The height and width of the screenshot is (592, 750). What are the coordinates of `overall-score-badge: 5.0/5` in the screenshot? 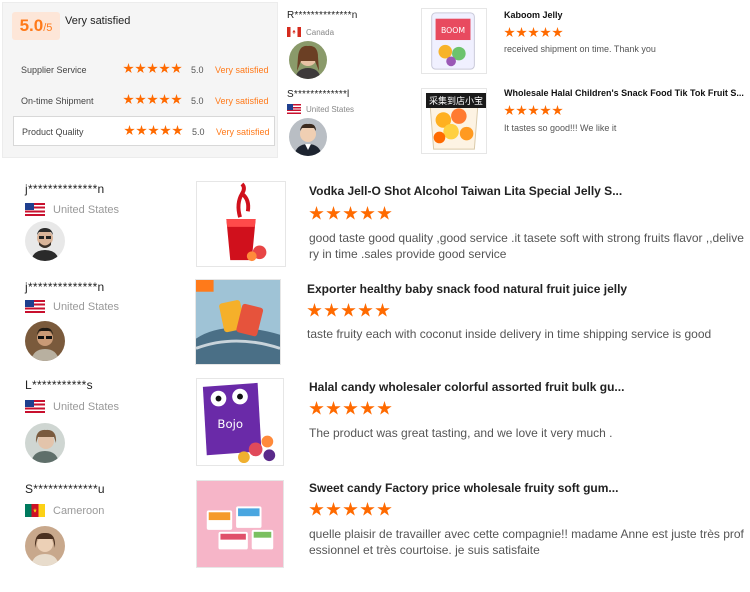 It's located at (36, 26).